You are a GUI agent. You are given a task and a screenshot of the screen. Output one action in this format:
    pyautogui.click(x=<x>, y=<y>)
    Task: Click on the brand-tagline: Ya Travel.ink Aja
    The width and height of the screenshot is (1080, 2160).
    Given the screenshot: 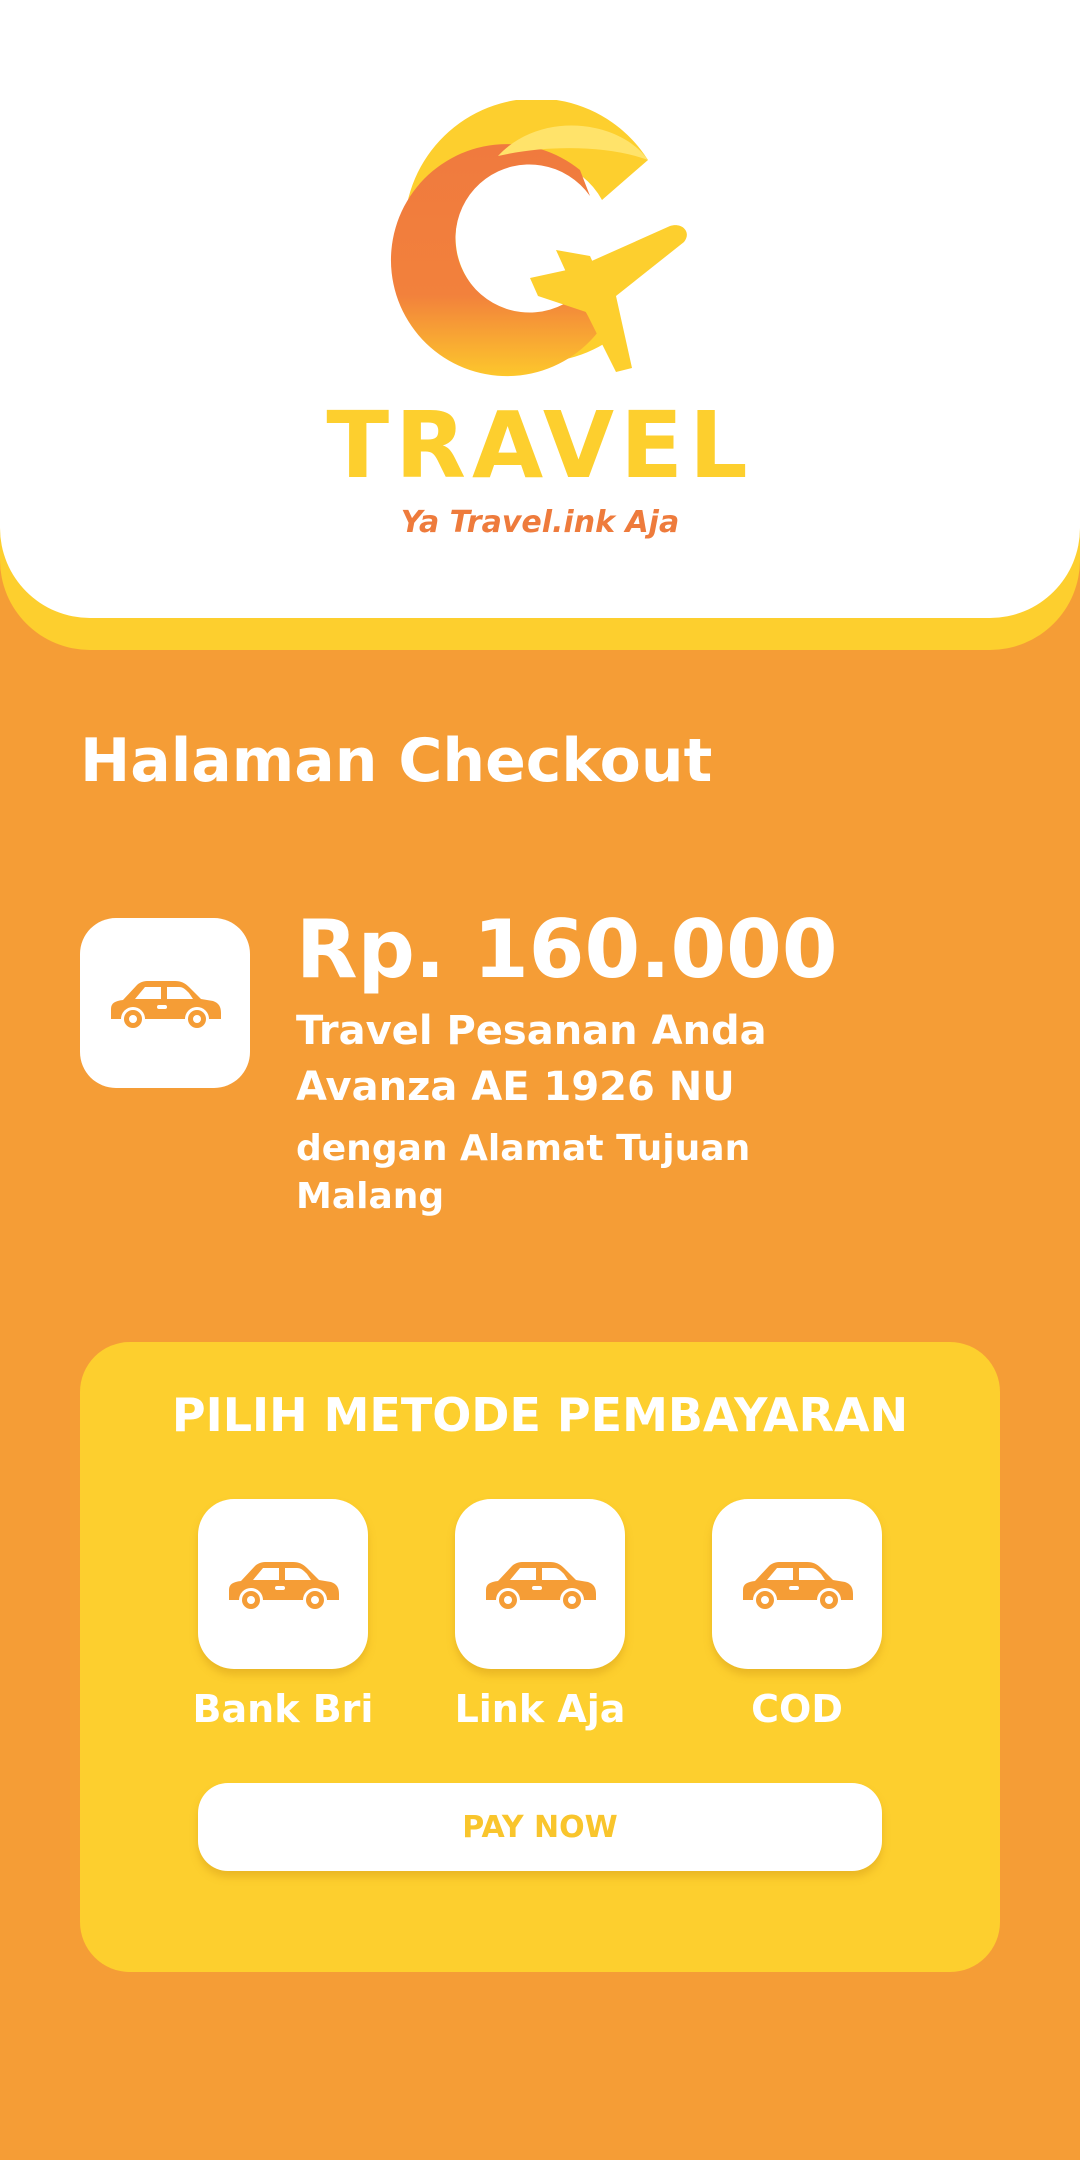 What is the action you would take?
    pyautogui.click(x=540, y=522)
    